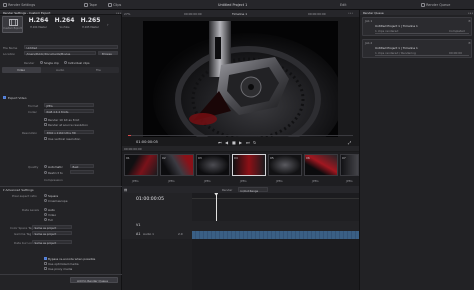 Image resolution: width=474 pixels, height=290 pixels. Describe the element at coordinates (350, 13) in the screenshot. I see `viewer-options-icon: •••` at that location.